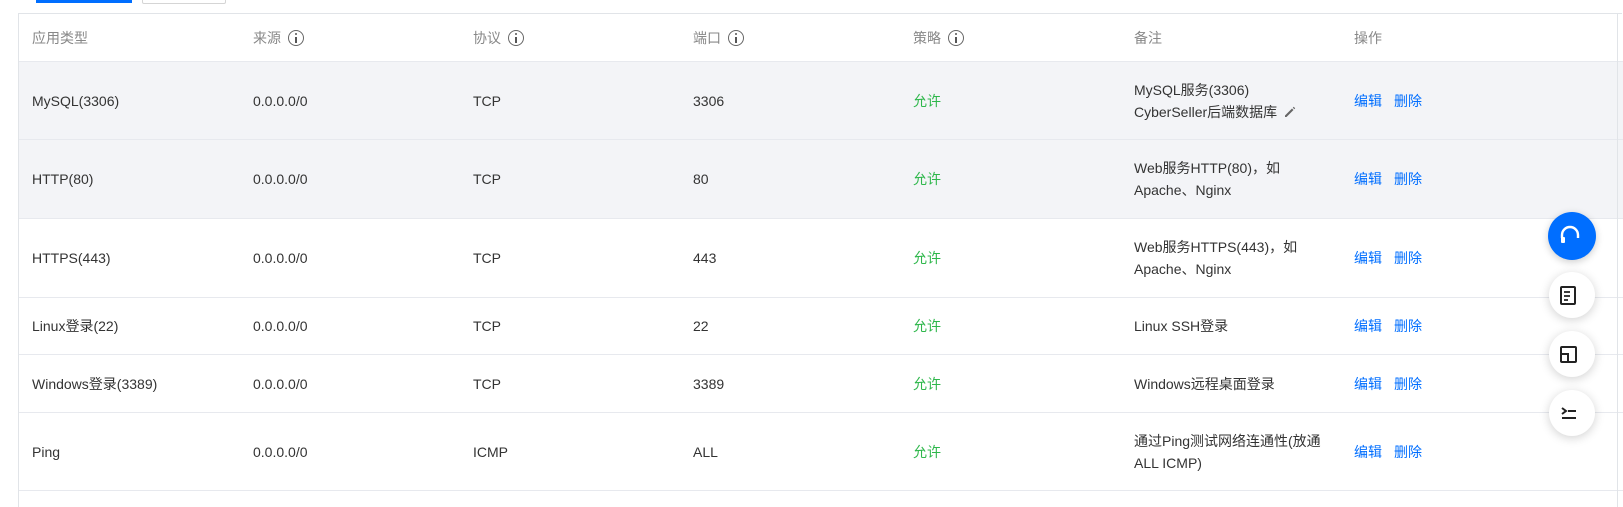  I want to click on header-actions: 操作, so click(1474, 37).